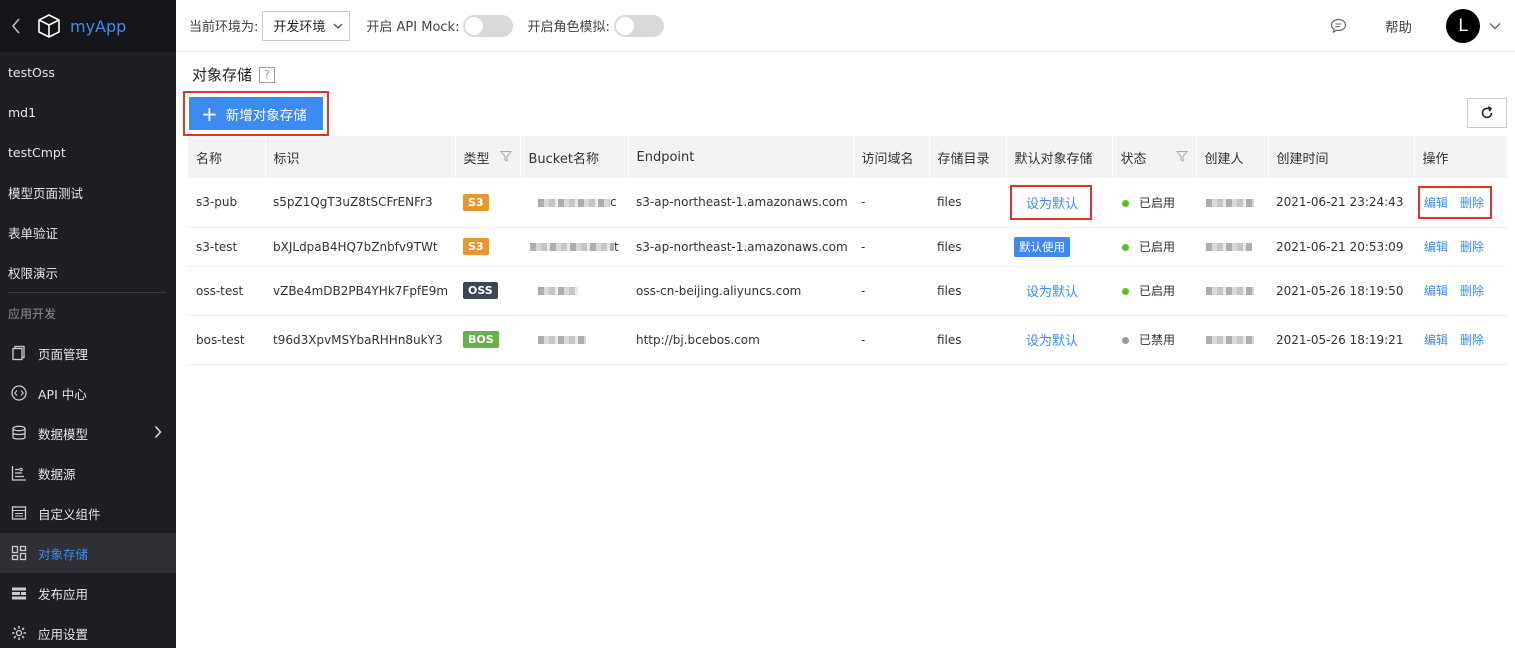 This screenshot has width=1515, height=648. What do you see at coordinates (63, 554) in the screenshot?
I see `sidebar-item-label: 对象存储` at bounding box center [63, 554].